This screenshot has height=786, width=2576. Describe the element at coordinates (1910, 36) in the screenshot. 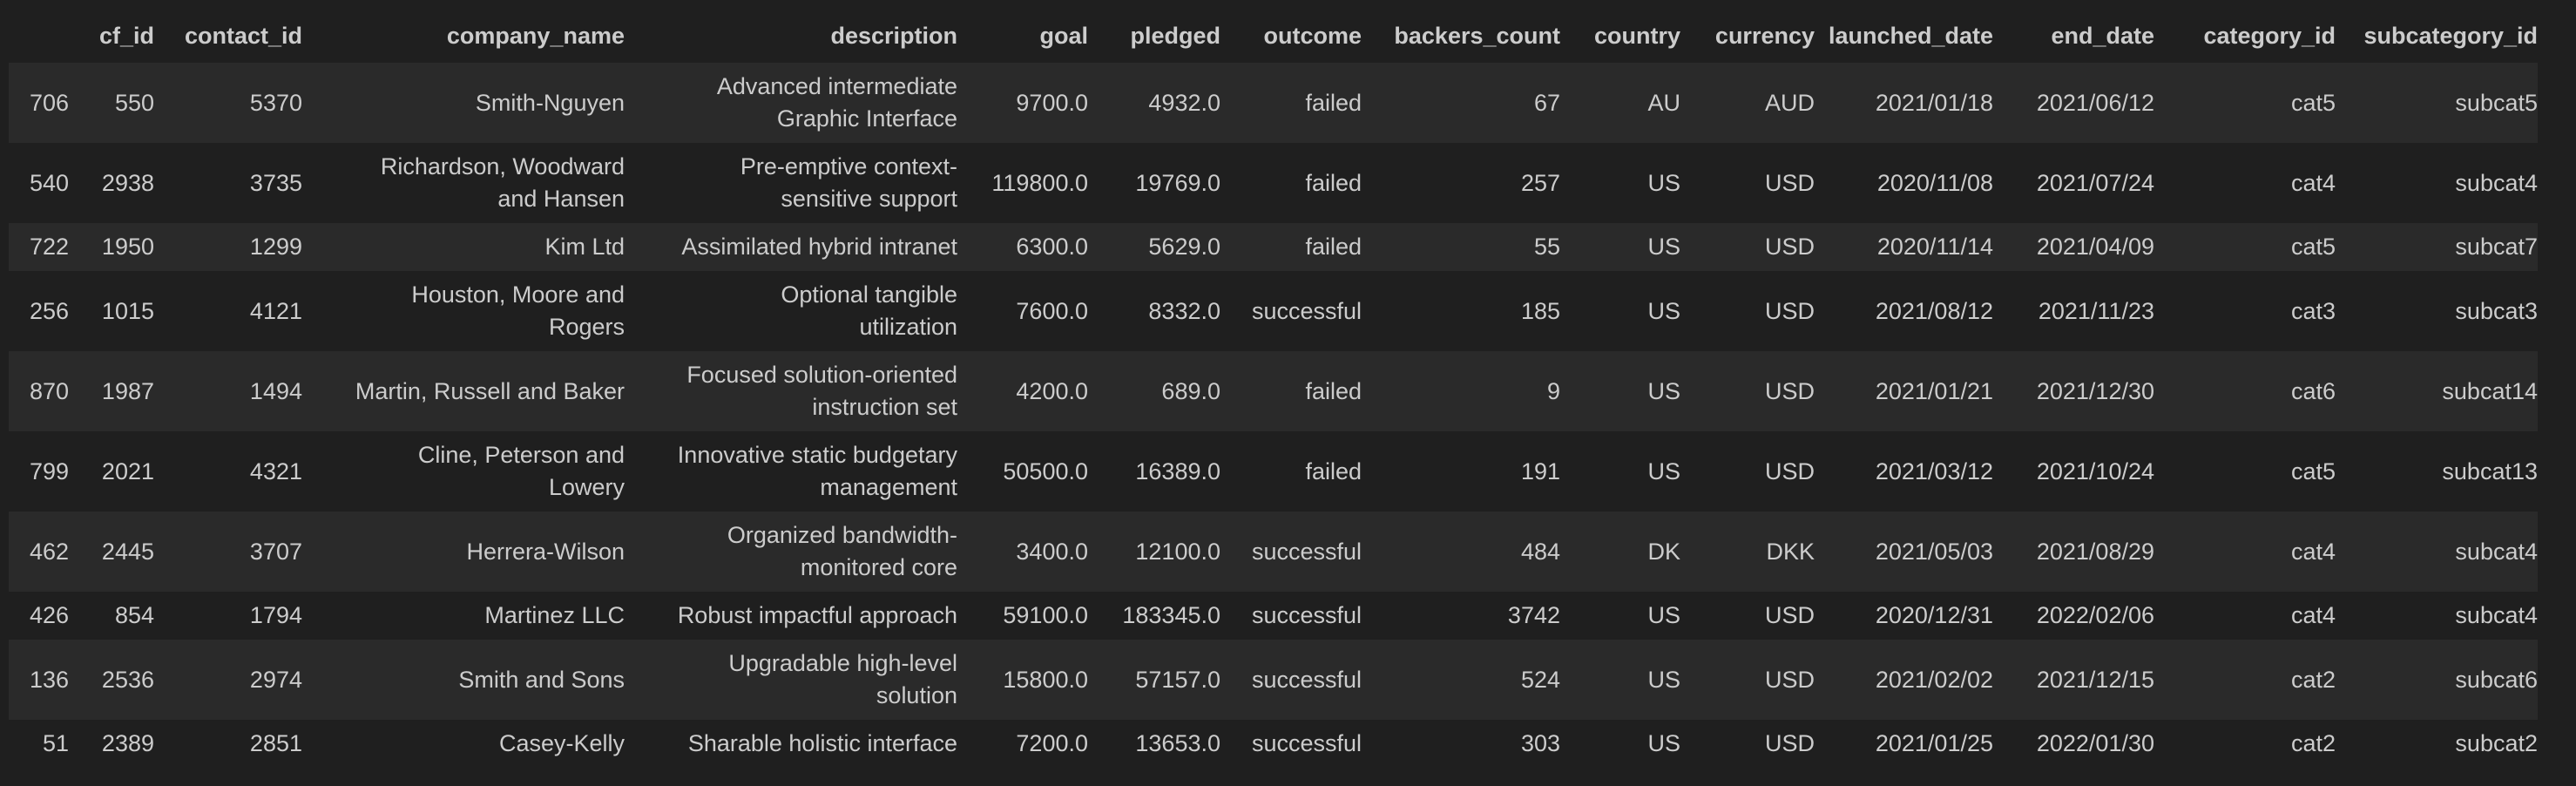

I see `header-launched-date: launched_date` at that location.